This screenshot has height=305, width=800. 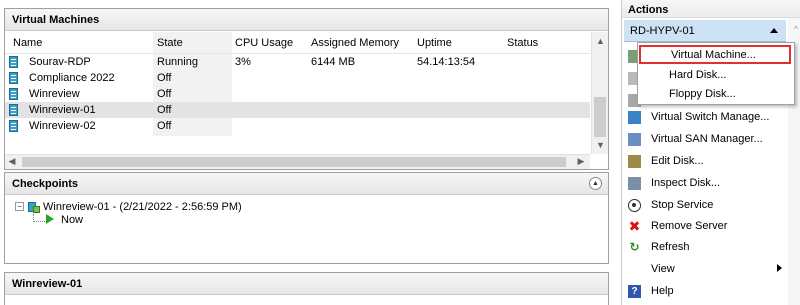 What do you see at coordinates (774, 30) in the screenshot?
I see `collapse-triangle-icon` at bounding box center [774, 30].